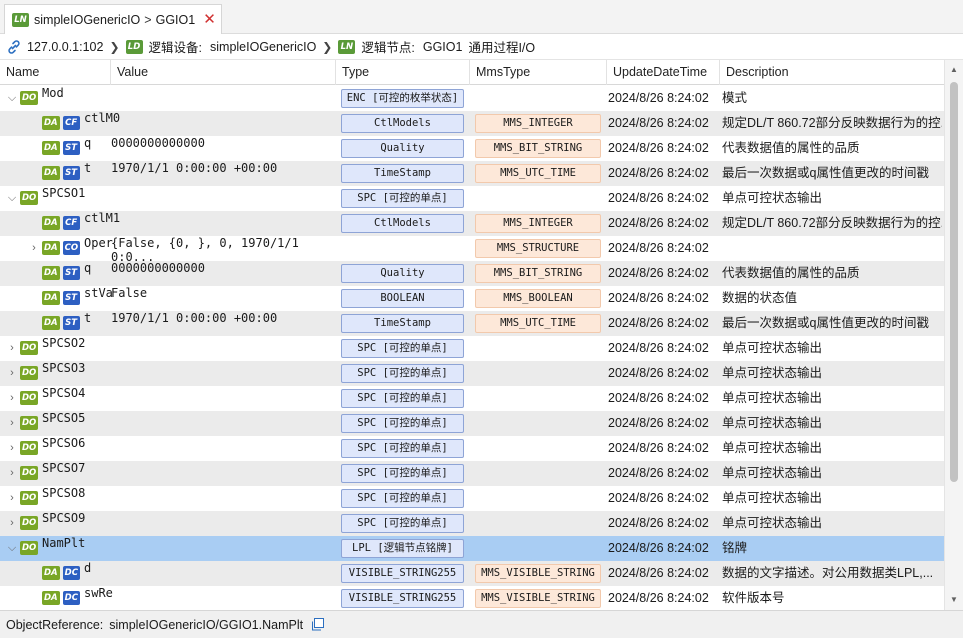  I want to click on logical-device-name: simpleIOGenericIO, so click(263, 47).